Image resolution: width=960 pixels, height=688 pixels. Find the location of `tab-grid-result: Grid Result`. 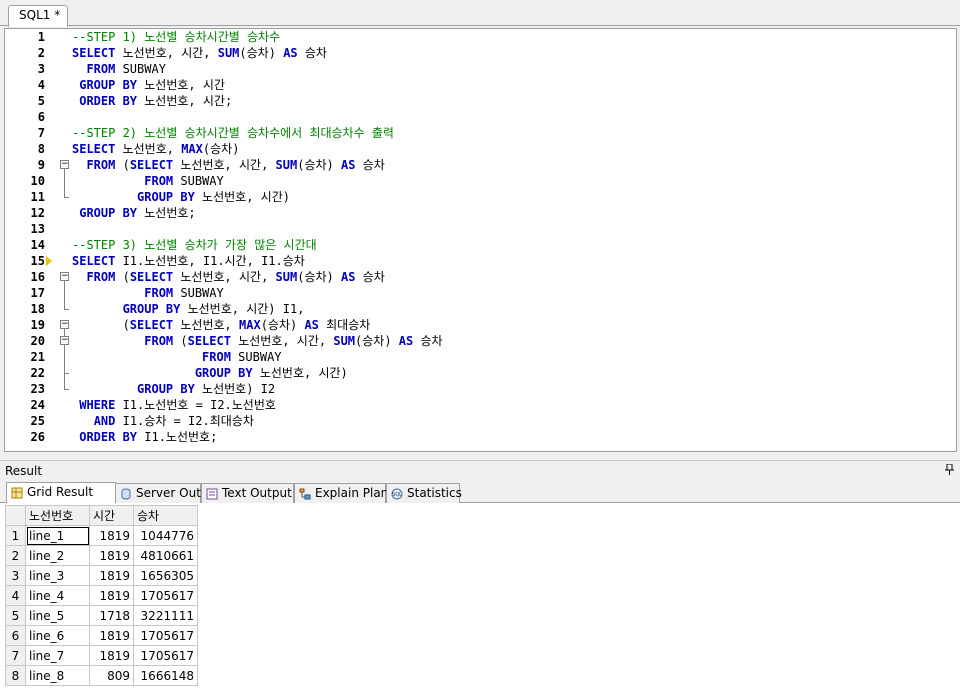

tab-grid-result: Grid Result is located at coordinates (61, 492).